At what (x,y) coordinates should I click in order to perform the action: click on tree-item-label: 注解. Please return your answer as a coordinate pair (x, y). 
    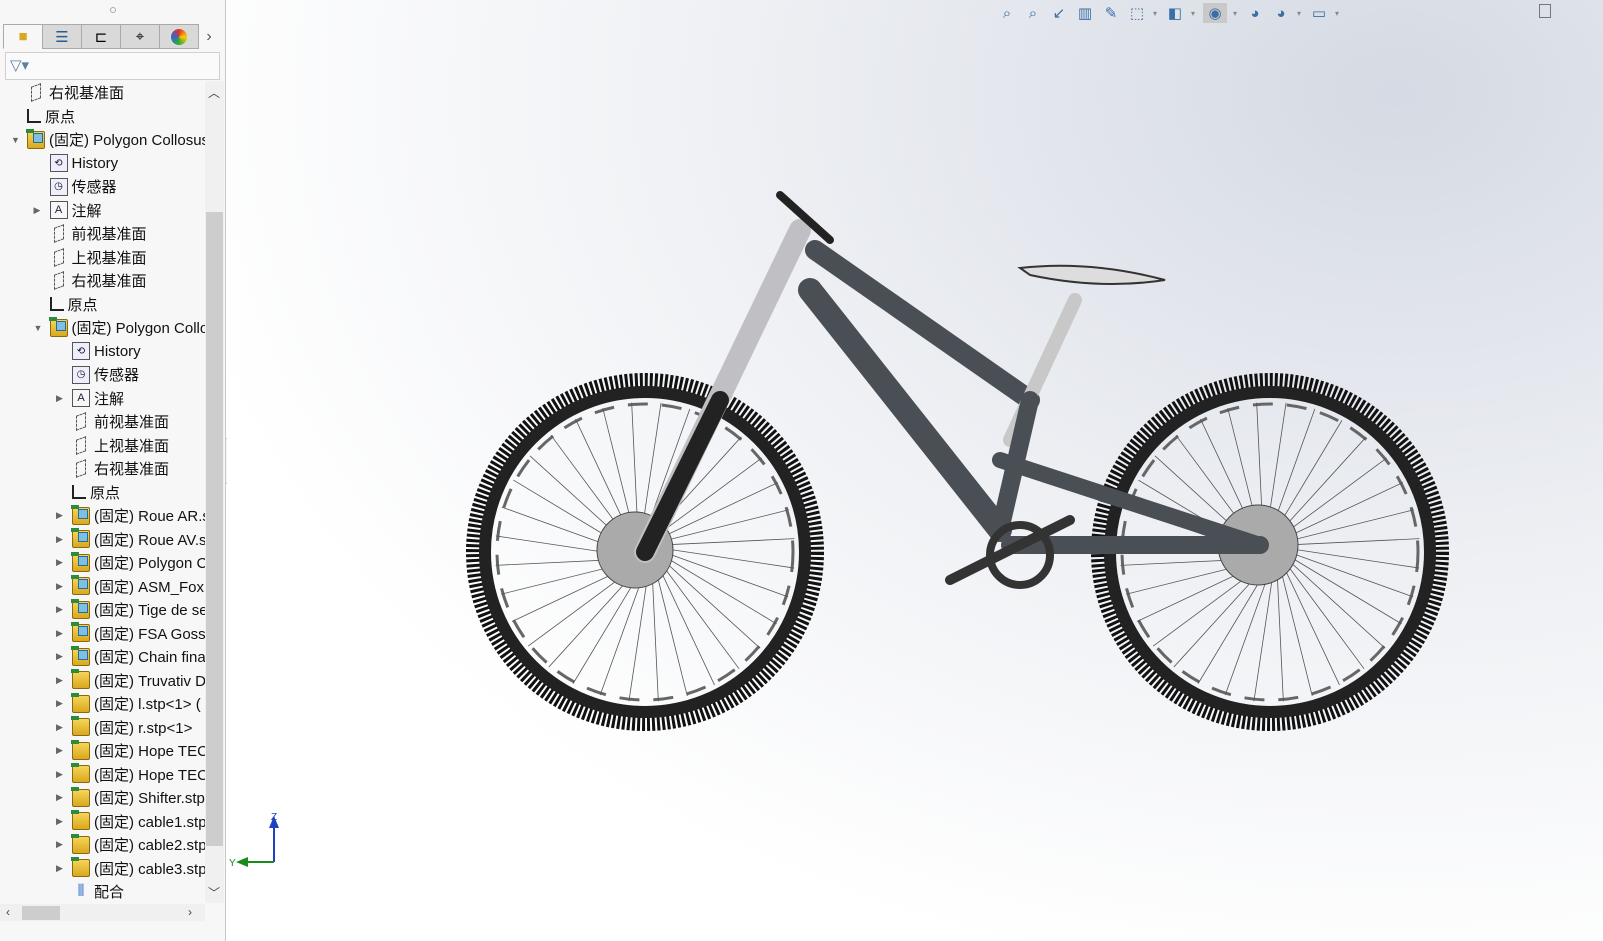
    Looking at the image, I should click on (109, 399).